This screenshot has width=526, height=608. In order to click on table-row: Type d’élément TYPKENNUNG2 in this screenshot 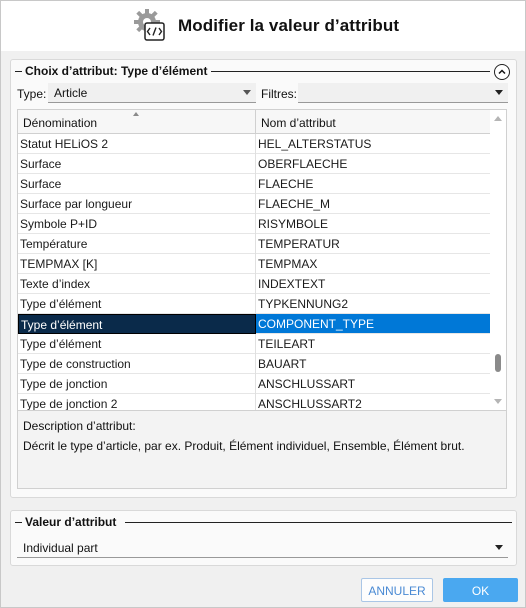, I will do `click(255, 304)`.